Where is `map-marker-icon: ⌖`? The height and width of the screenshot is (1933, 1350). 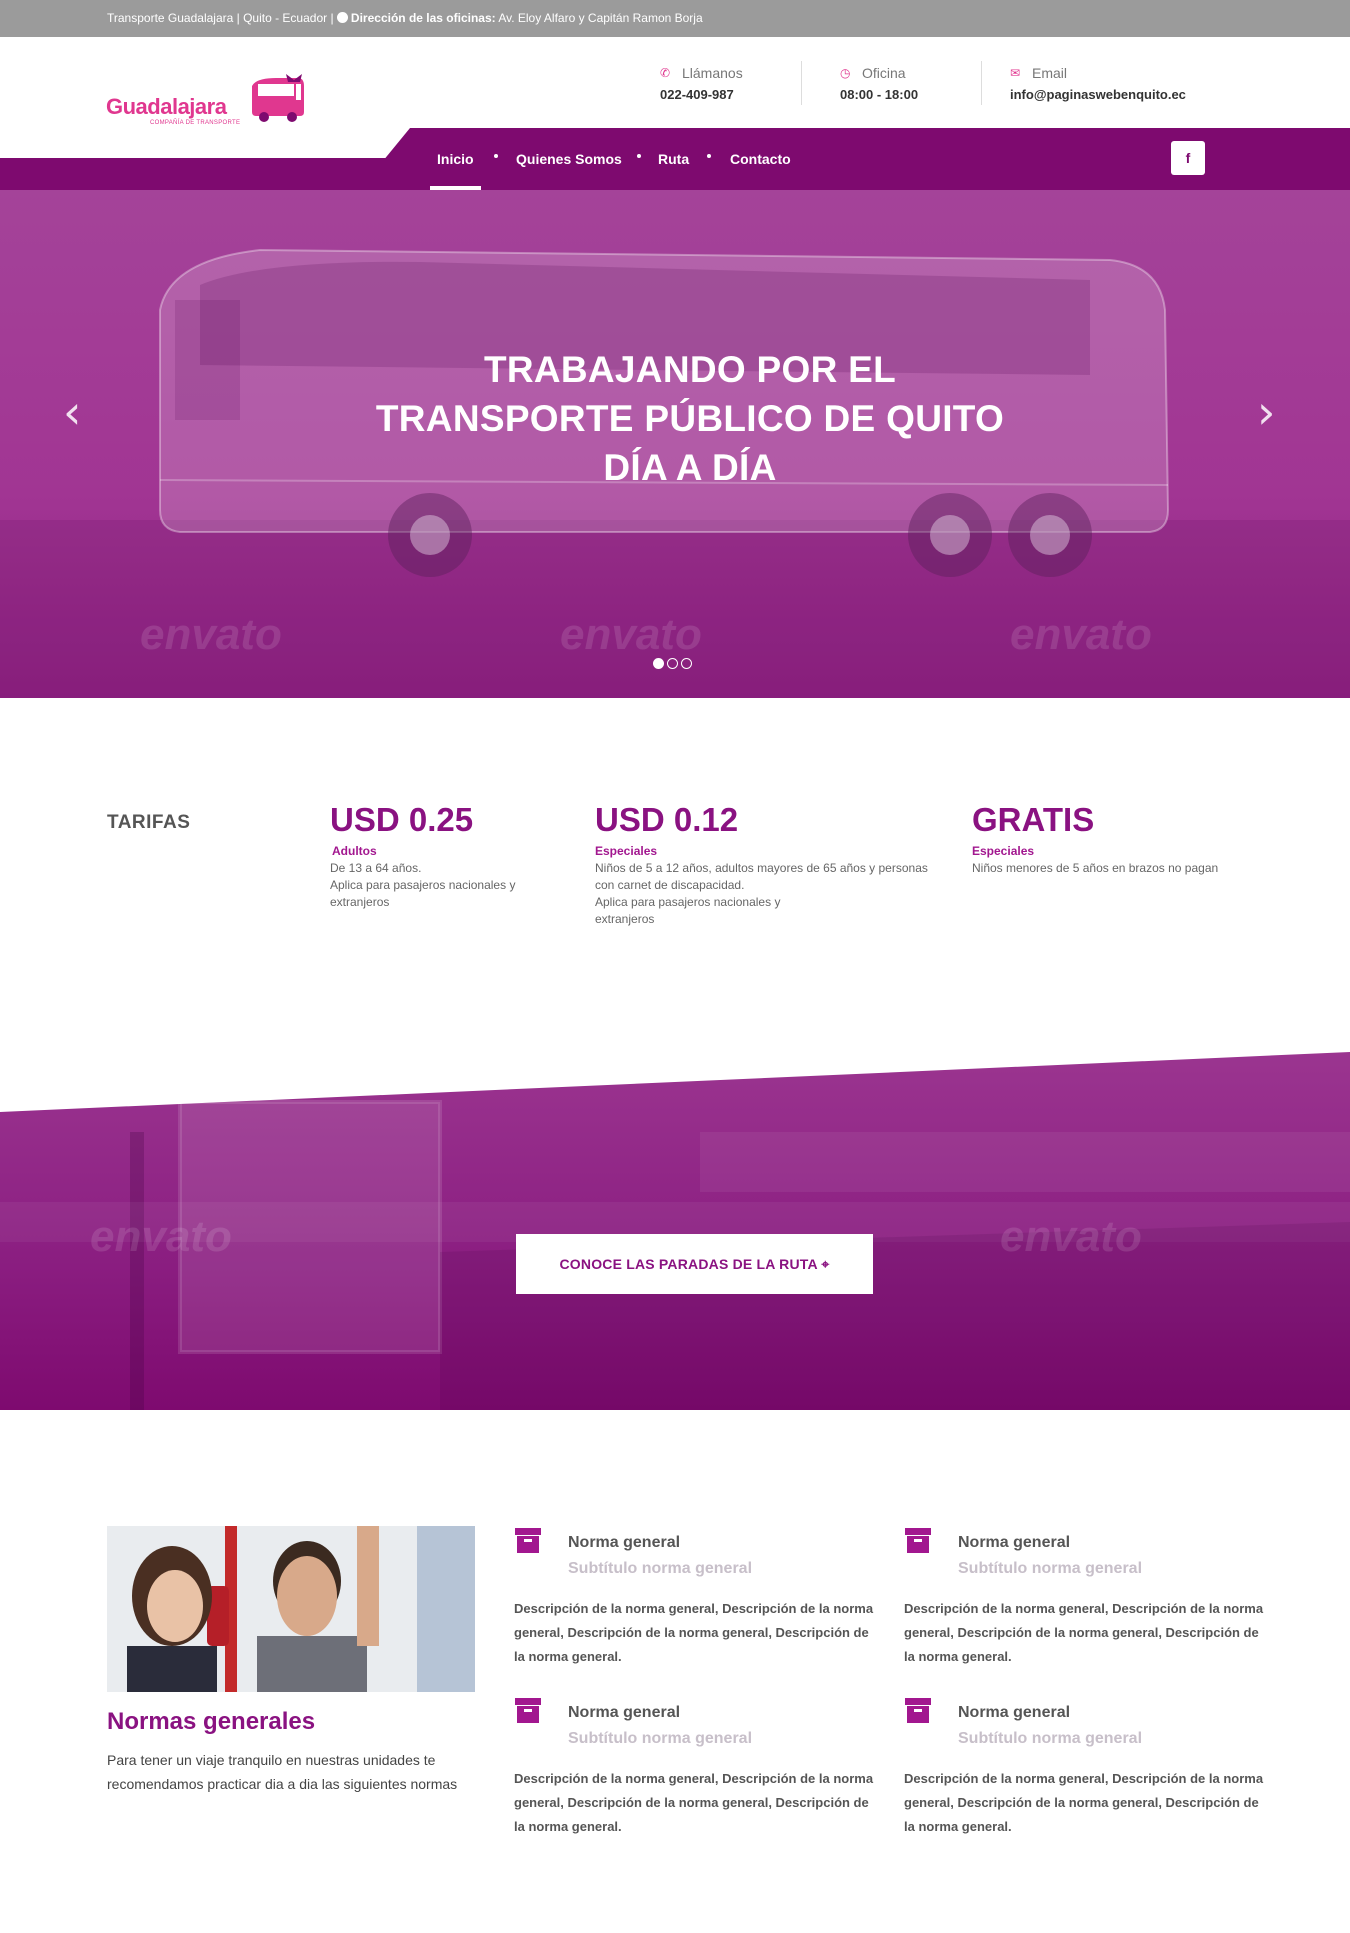
map-marker-icon: ⌖ is located at coordinates (825, 1264).